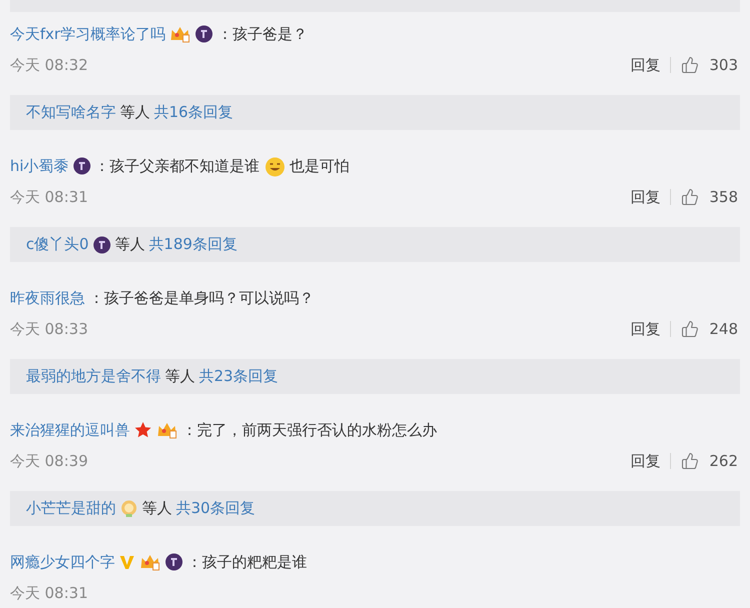 This screenshot has width=750, height=608. I want to click on user-name-link: 最弱的地方是舍不得, so click(93, 376).